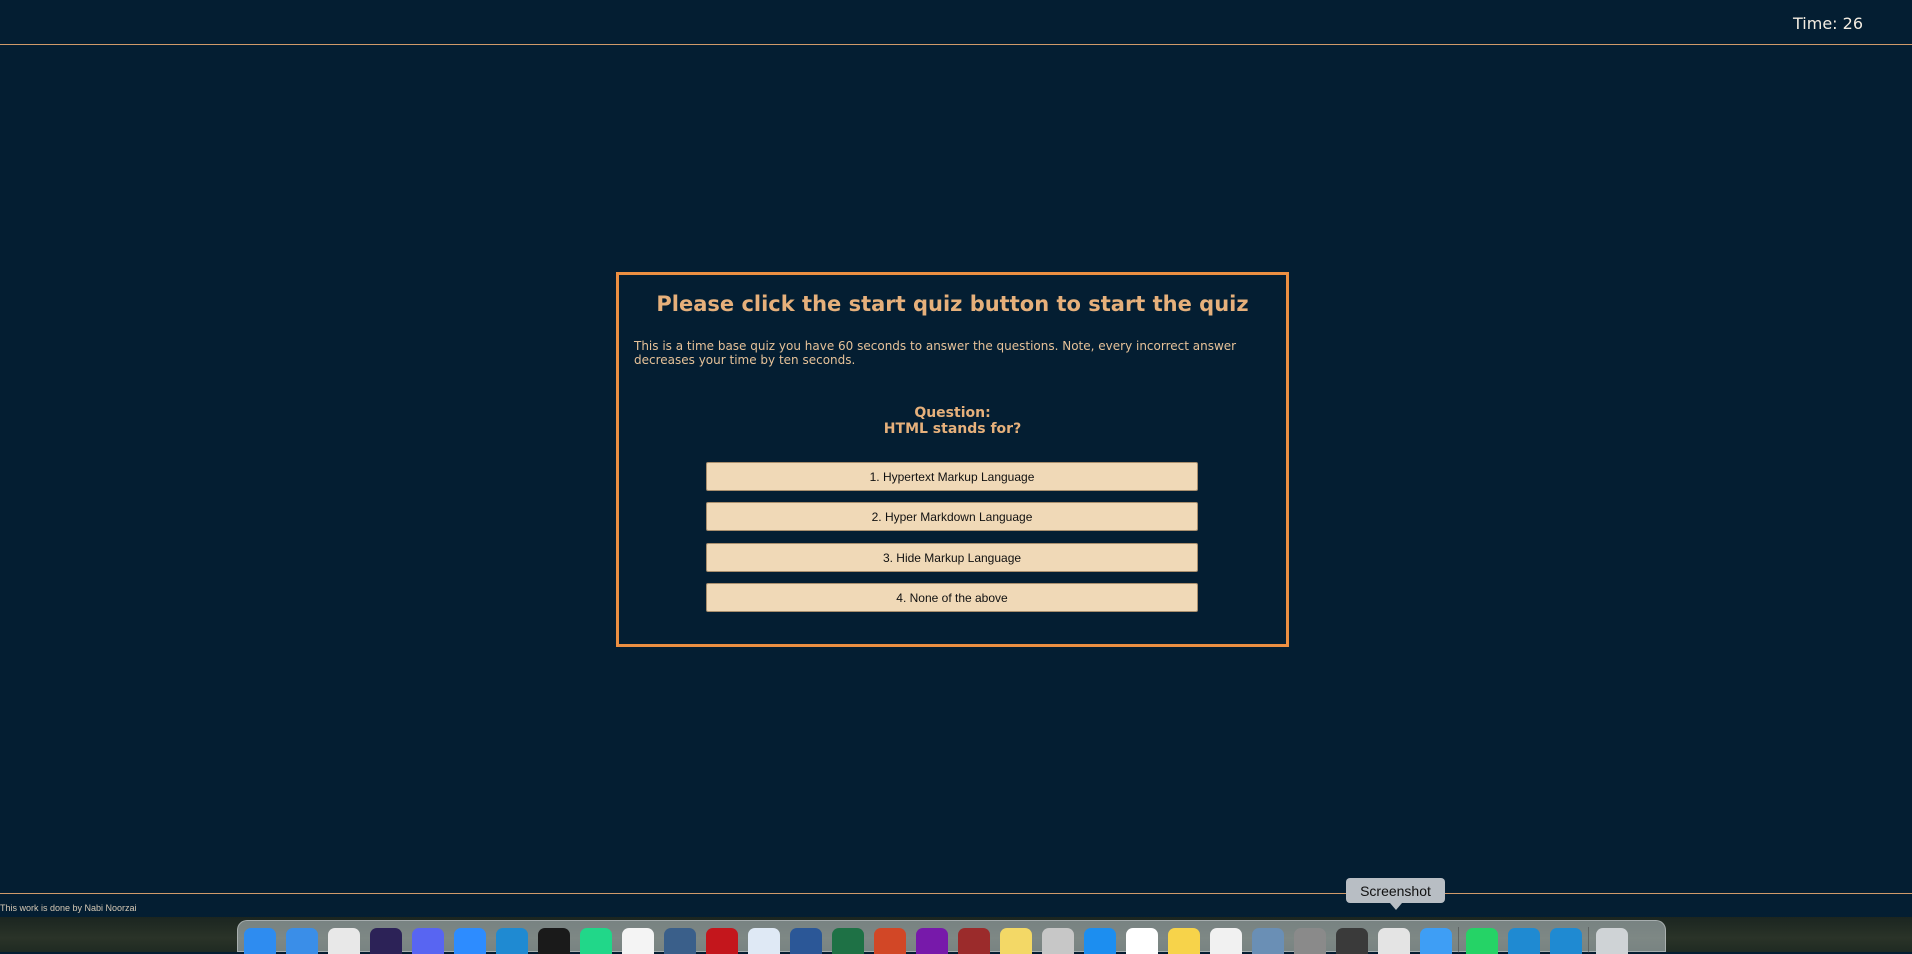  What do you see at coordinates (1268, 941) in the screenshot?
I see `preview-icon` at bounding box center [1268, 941].